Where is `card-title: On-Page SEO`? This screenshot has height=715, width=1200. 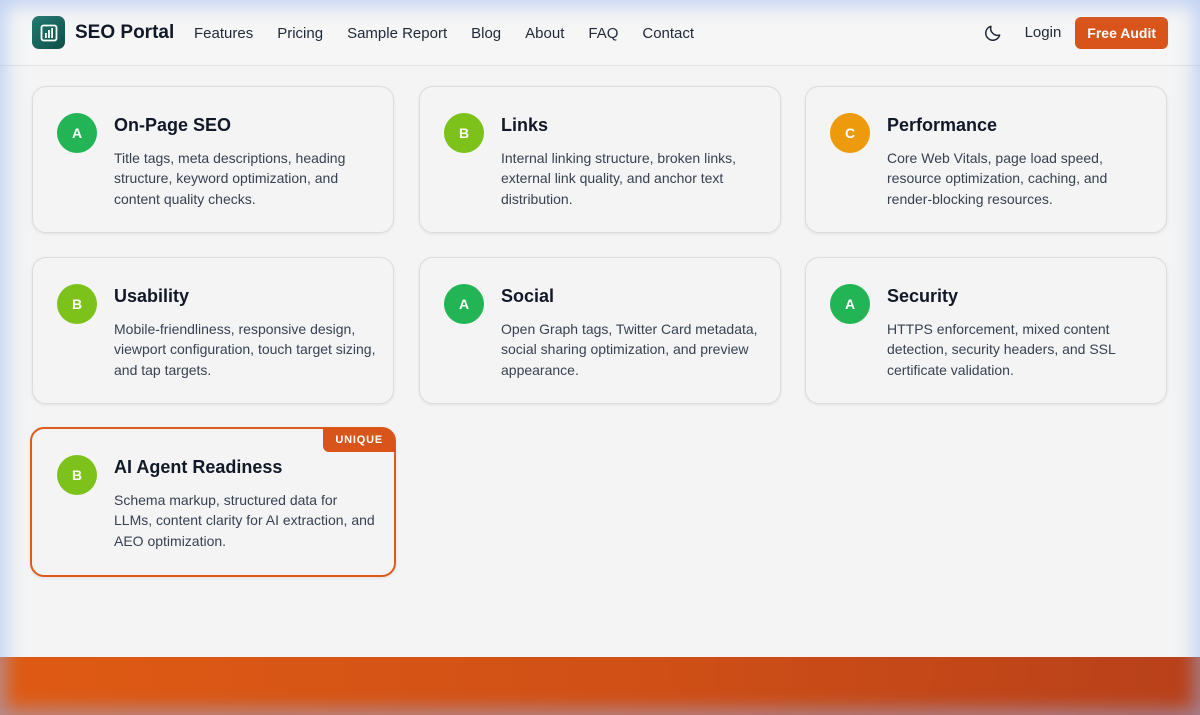
card-title: On-Page SEO is located at coordinates (173, 125).